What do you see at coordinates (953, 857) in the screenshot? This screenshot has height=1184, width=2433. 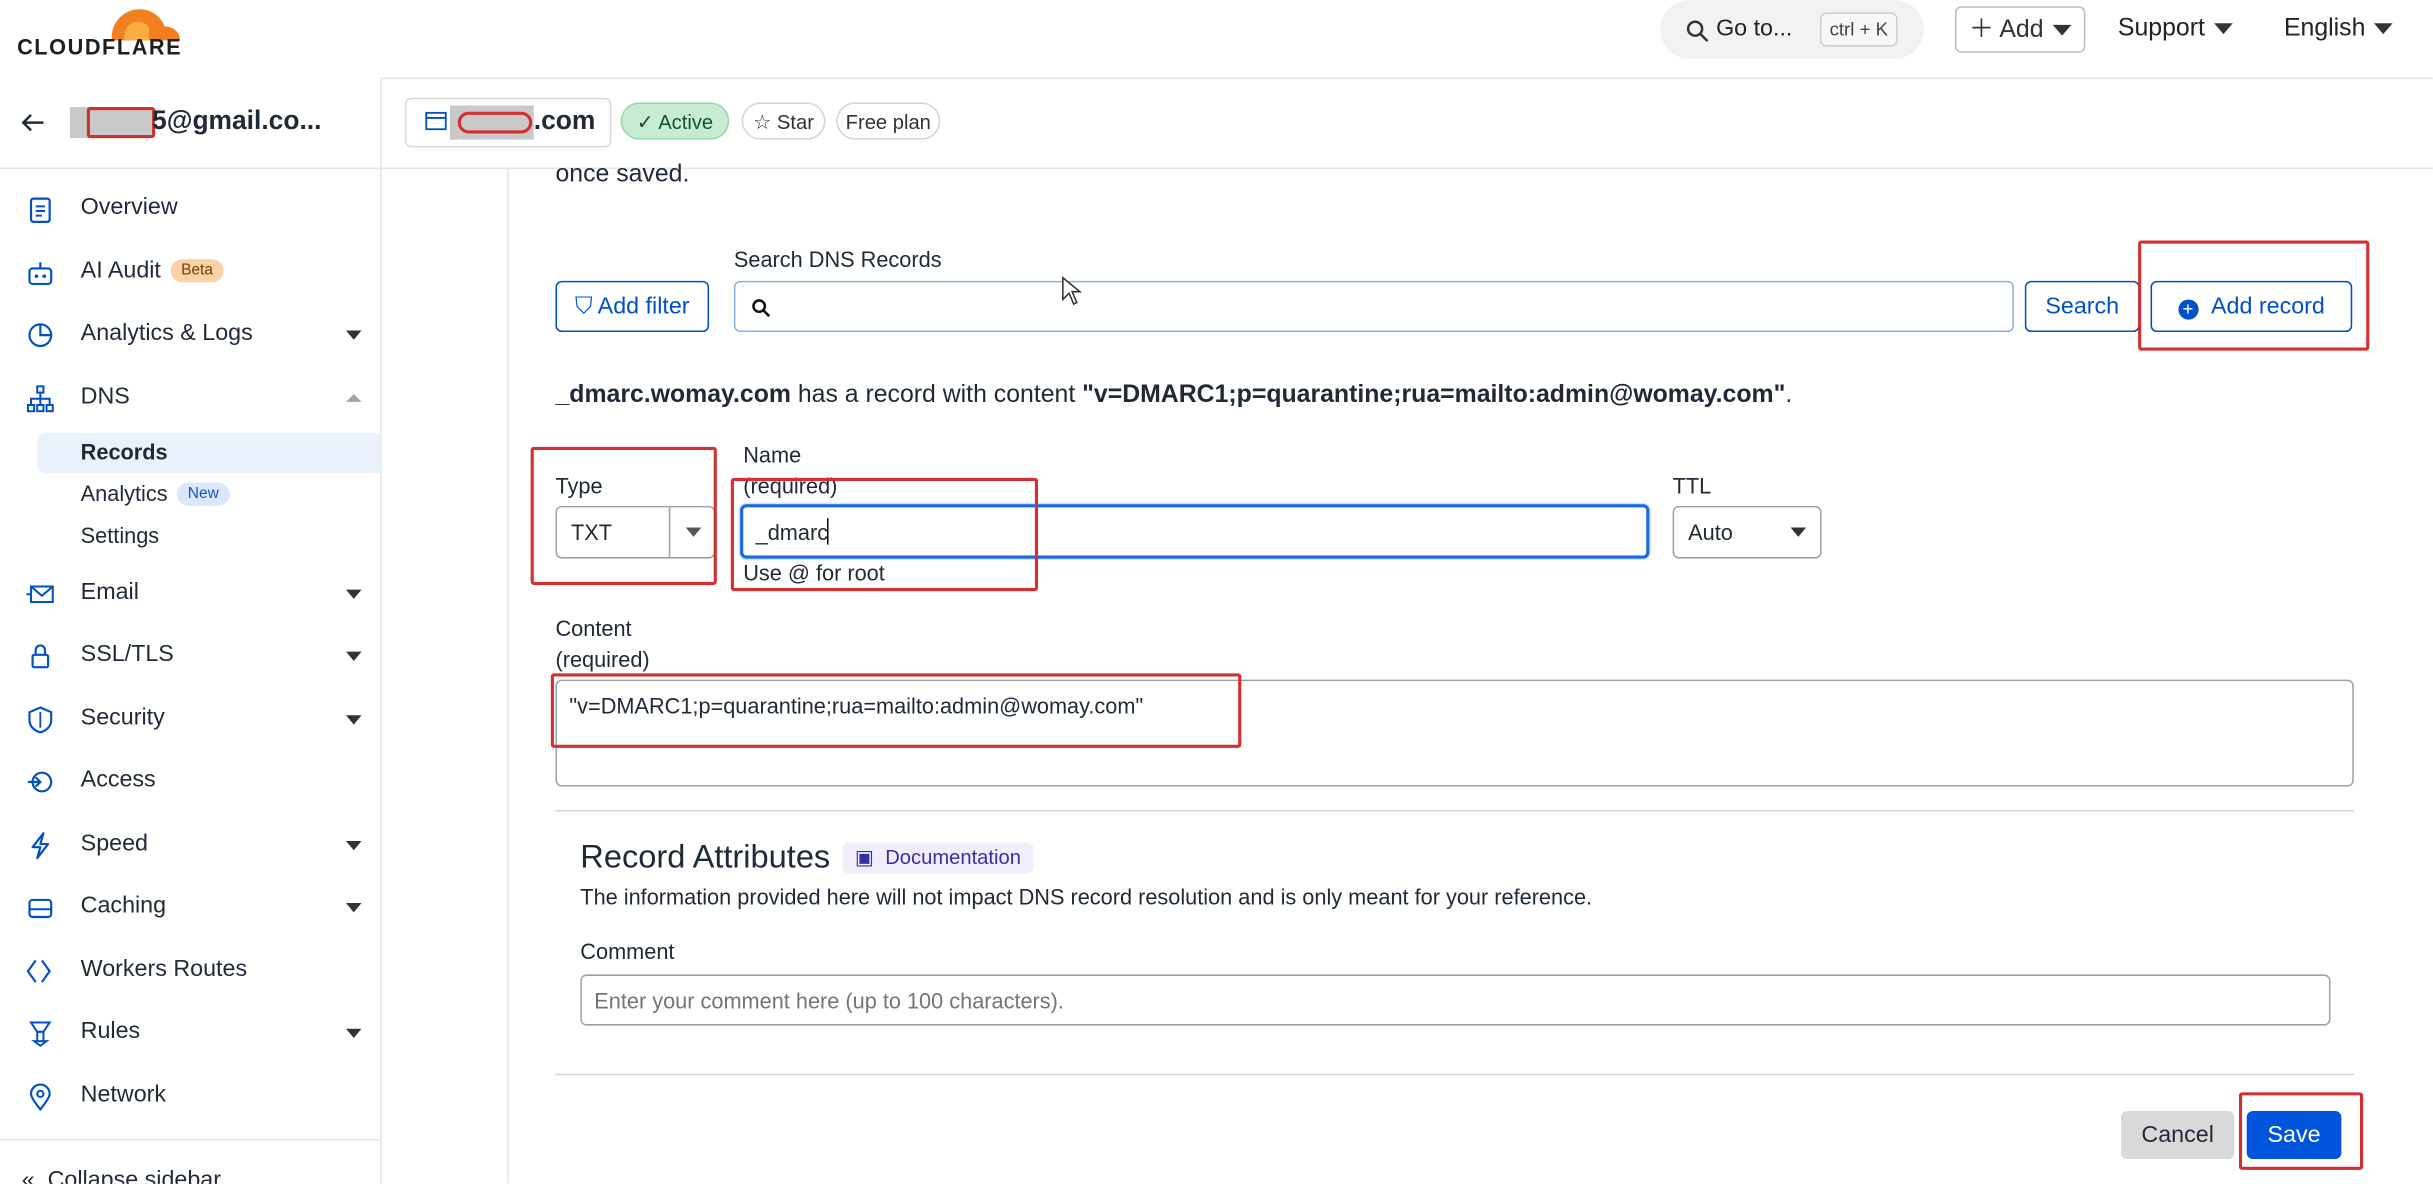 I see `documentation-label: Documentation` at bounding box center [953, 857].